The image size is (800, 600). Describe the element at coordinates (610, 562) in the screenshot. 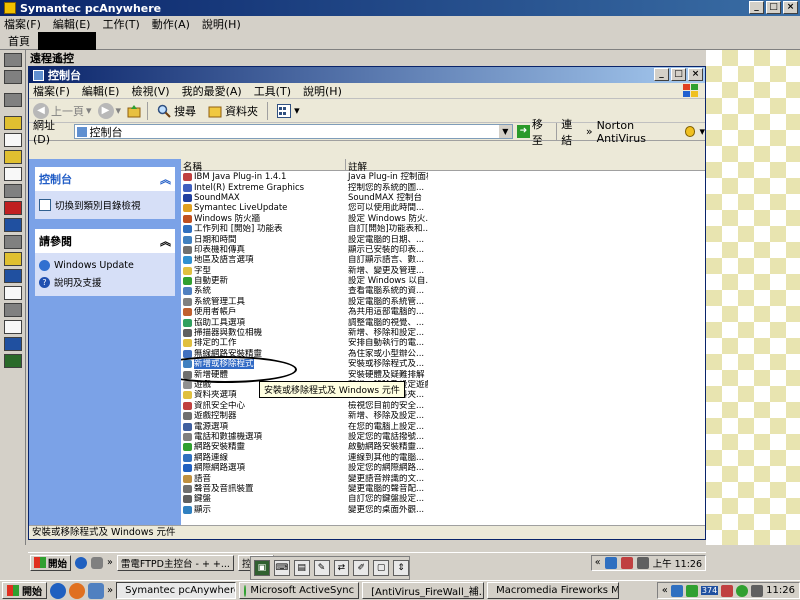

I see `remote-tray-network-icon` at that location.